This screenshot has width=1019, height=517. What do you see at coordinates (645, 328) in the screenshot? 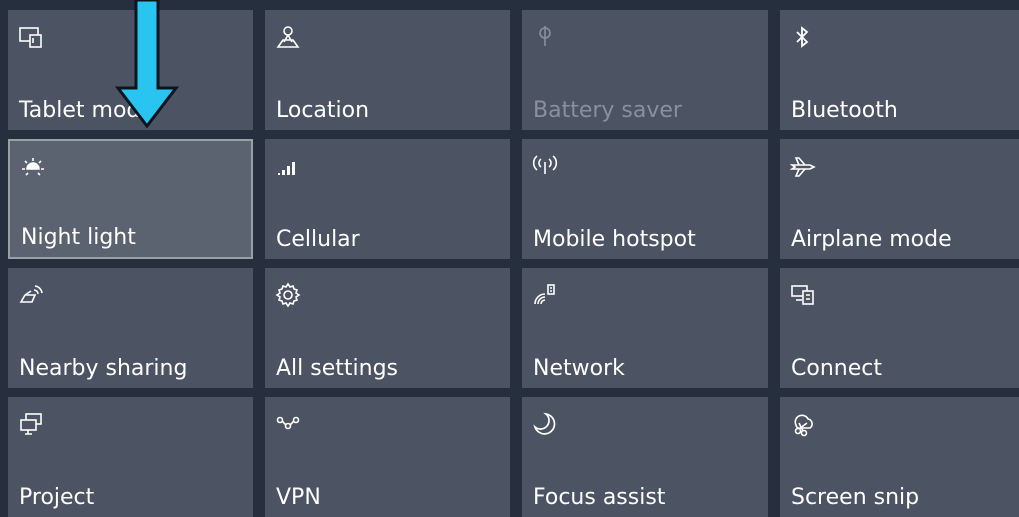
I see `tile-network: Network` at bounding box center [645, 328].